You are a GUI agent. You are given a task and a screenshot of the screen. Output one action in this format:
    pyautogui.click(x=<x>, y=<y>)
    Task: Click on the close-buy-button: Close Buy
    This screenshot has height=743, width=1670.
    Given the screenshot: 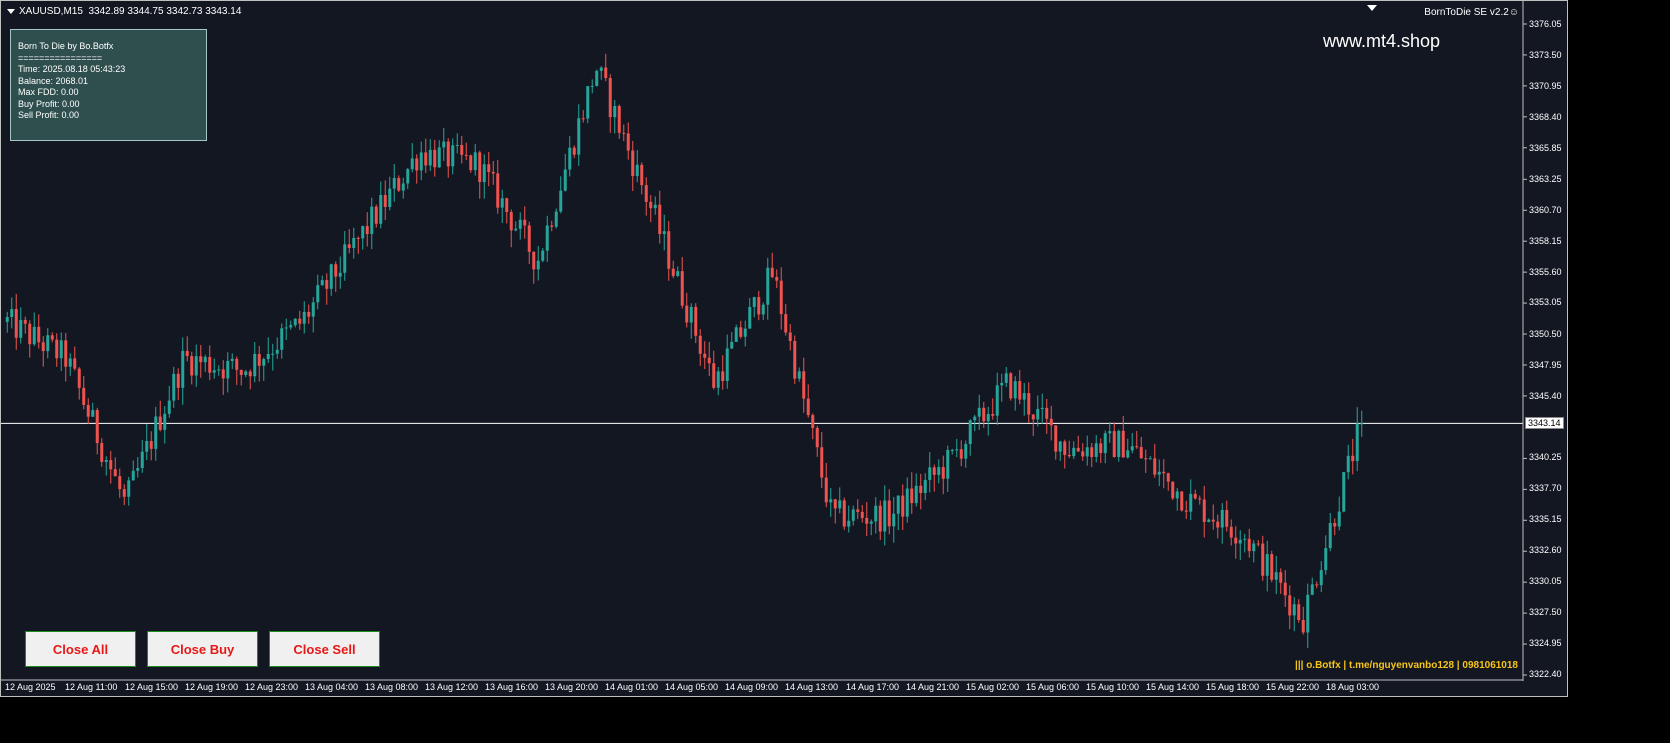 What is the action you would take?
    pyautogui.click(x=202, y=649)
    